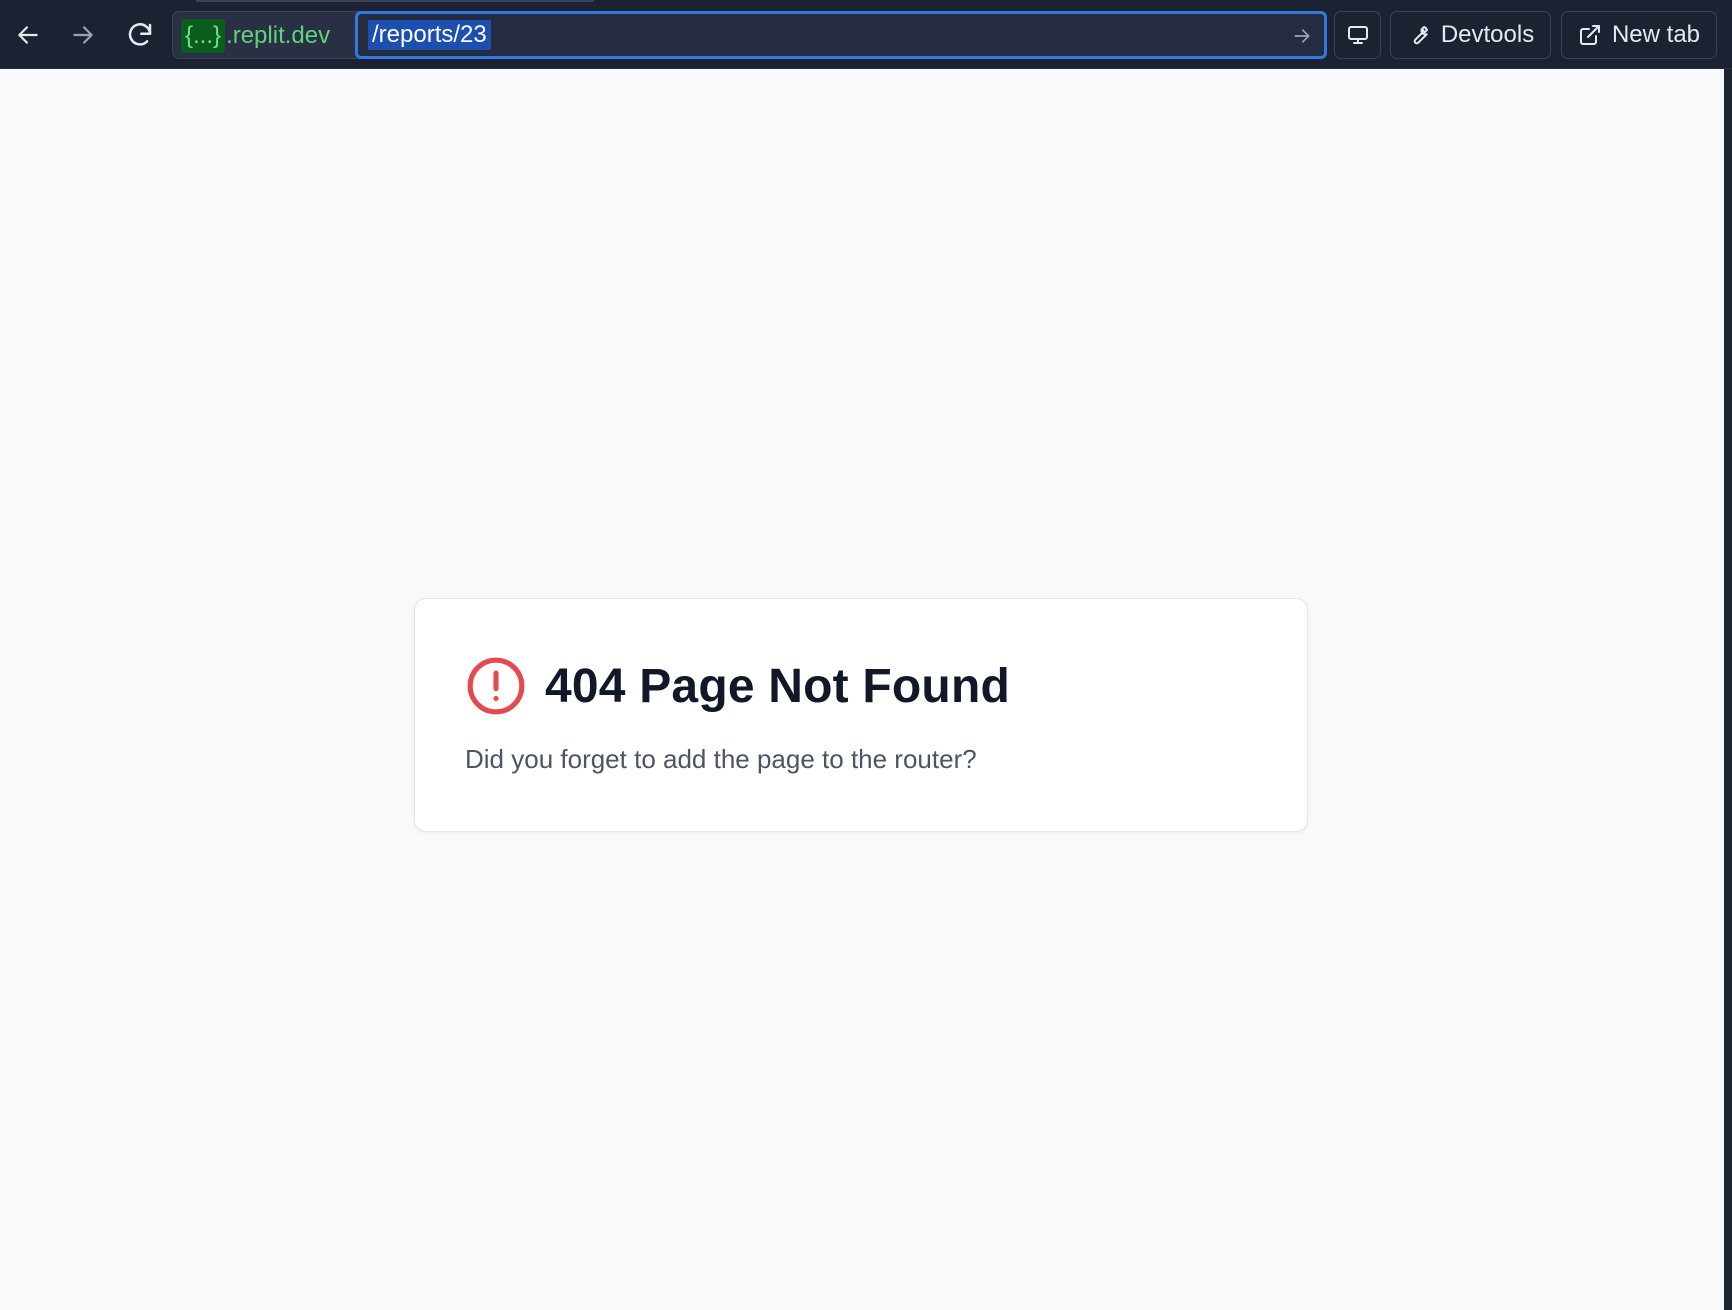 Image resolution: width=1732 pixels, height=1310 pixels. Describe the element at coordinates (777, 686) in the screenshot. I see `page-title: 404 Page Not Found` at that location.